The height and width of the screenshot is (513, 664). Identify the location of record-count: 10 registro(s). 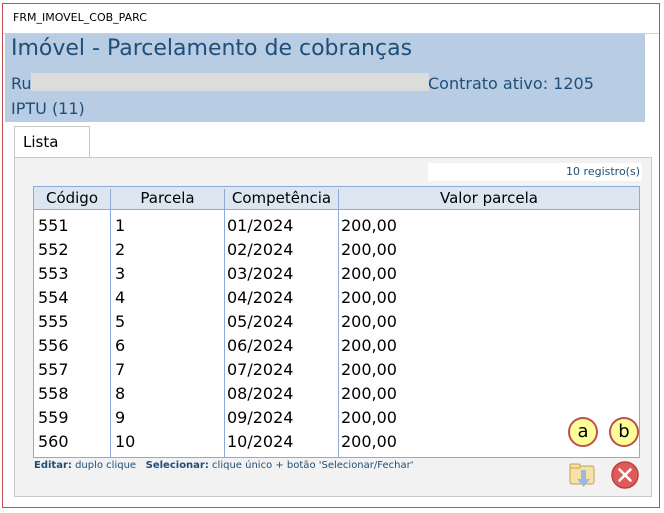
(535, 172).